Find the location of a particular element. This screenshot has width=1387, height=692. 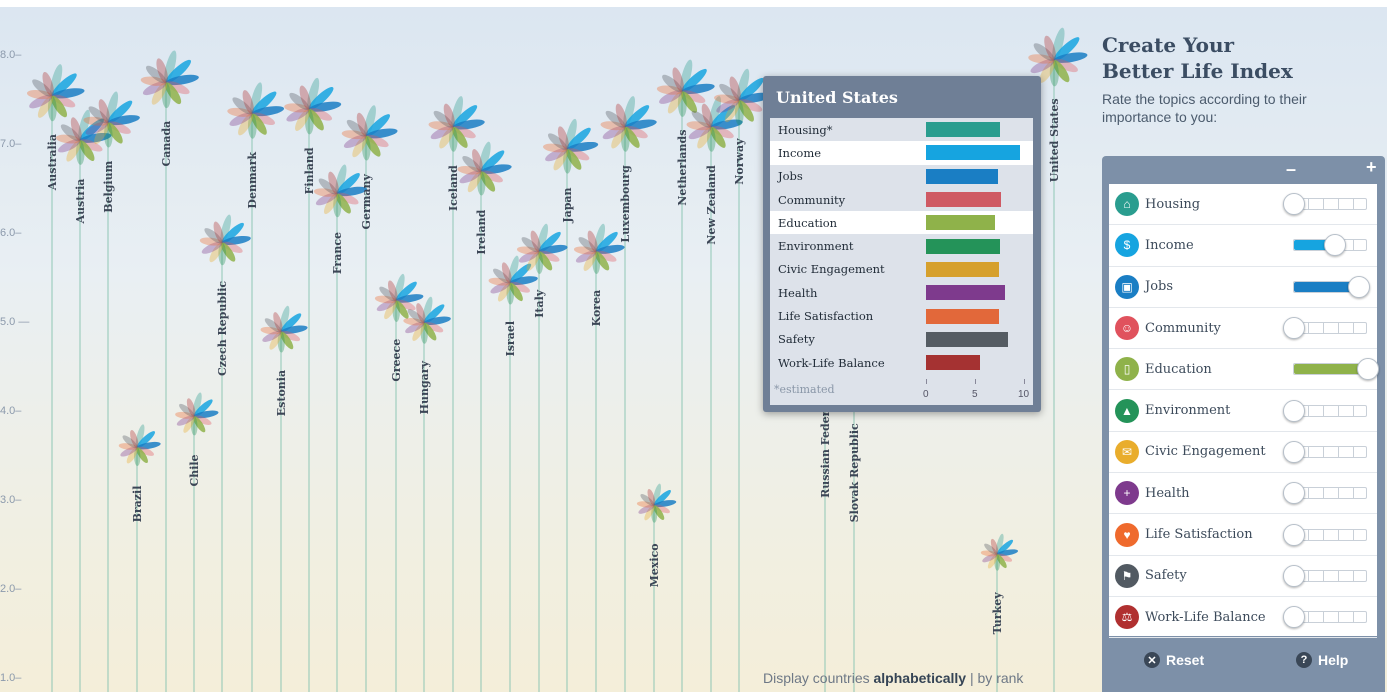

y-axis-label: 3.0– is located at coordinates (11, 500).